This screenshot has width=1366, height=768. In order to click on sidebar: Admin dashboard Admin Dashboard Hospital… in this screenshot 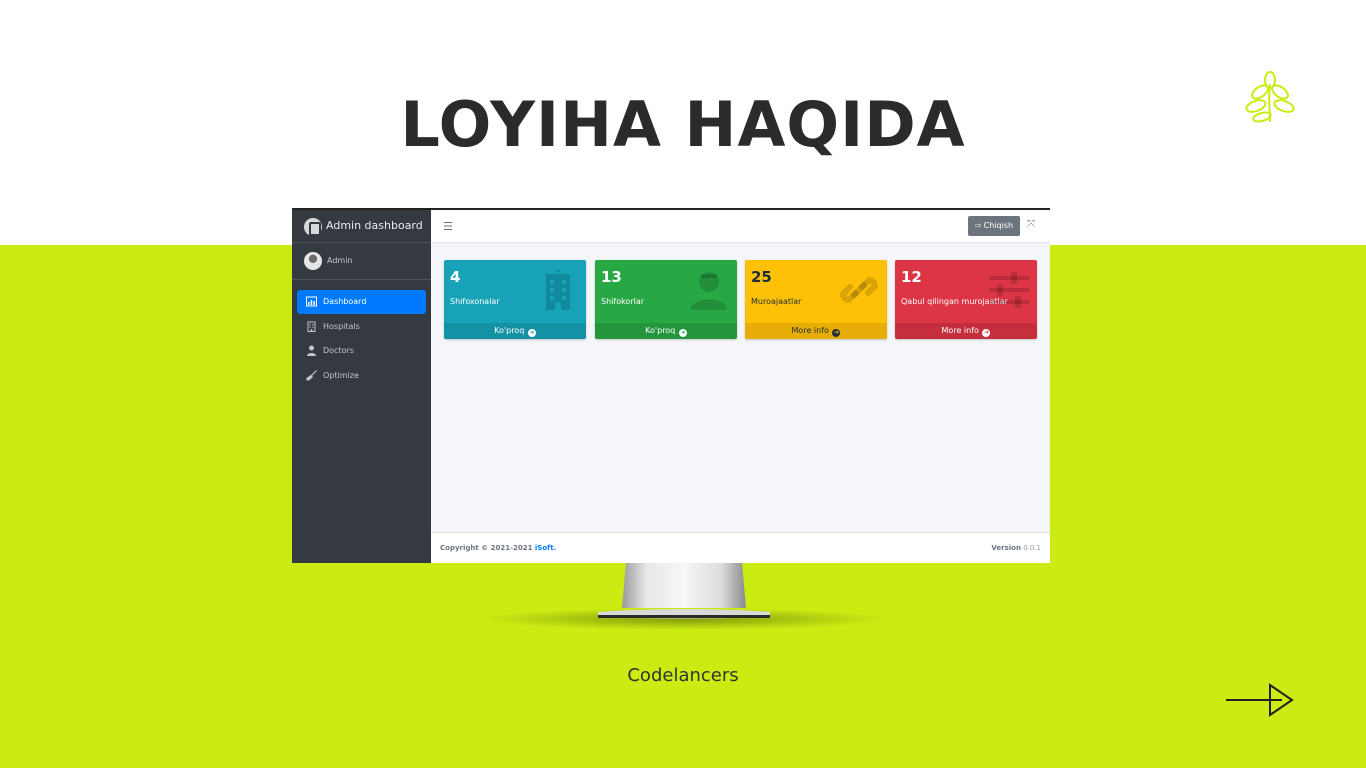, I will do `click(361, 386)`.